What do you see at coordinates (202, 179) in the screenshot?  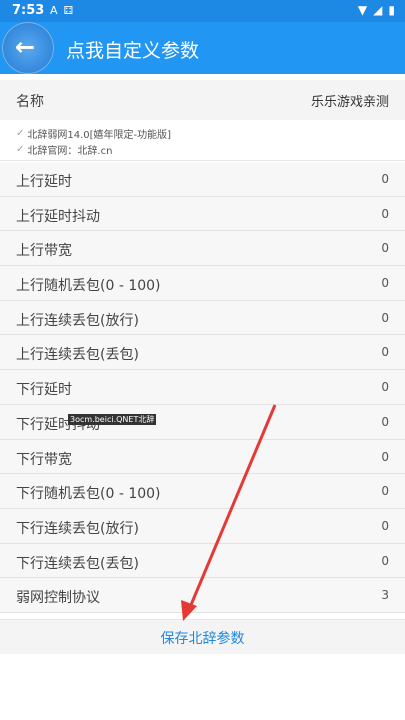 I see `param-row: 上行延时 0` at bounding box center [202, 179].